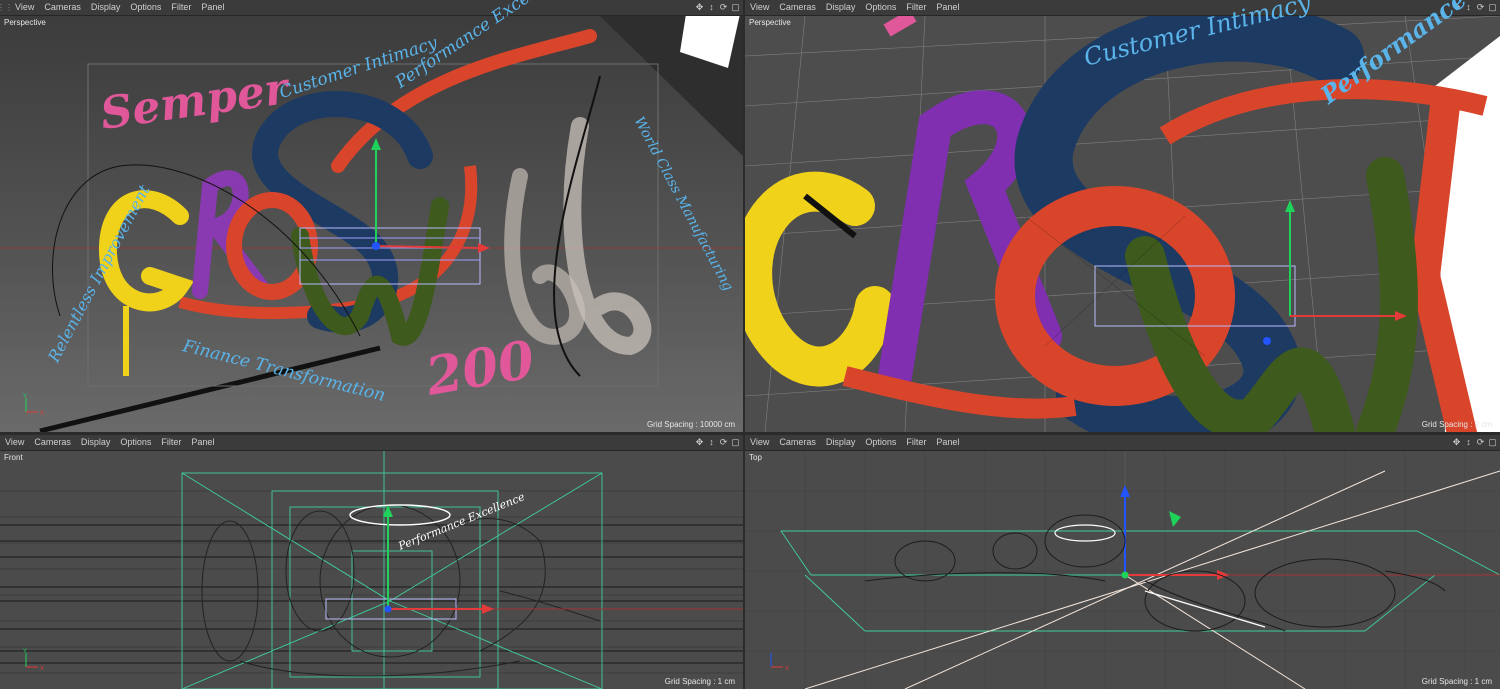  What do you see at coordinates (755, 457) in the screenshot?
I see `viewport-camera-label: Top` at bounding box center [755, 457].